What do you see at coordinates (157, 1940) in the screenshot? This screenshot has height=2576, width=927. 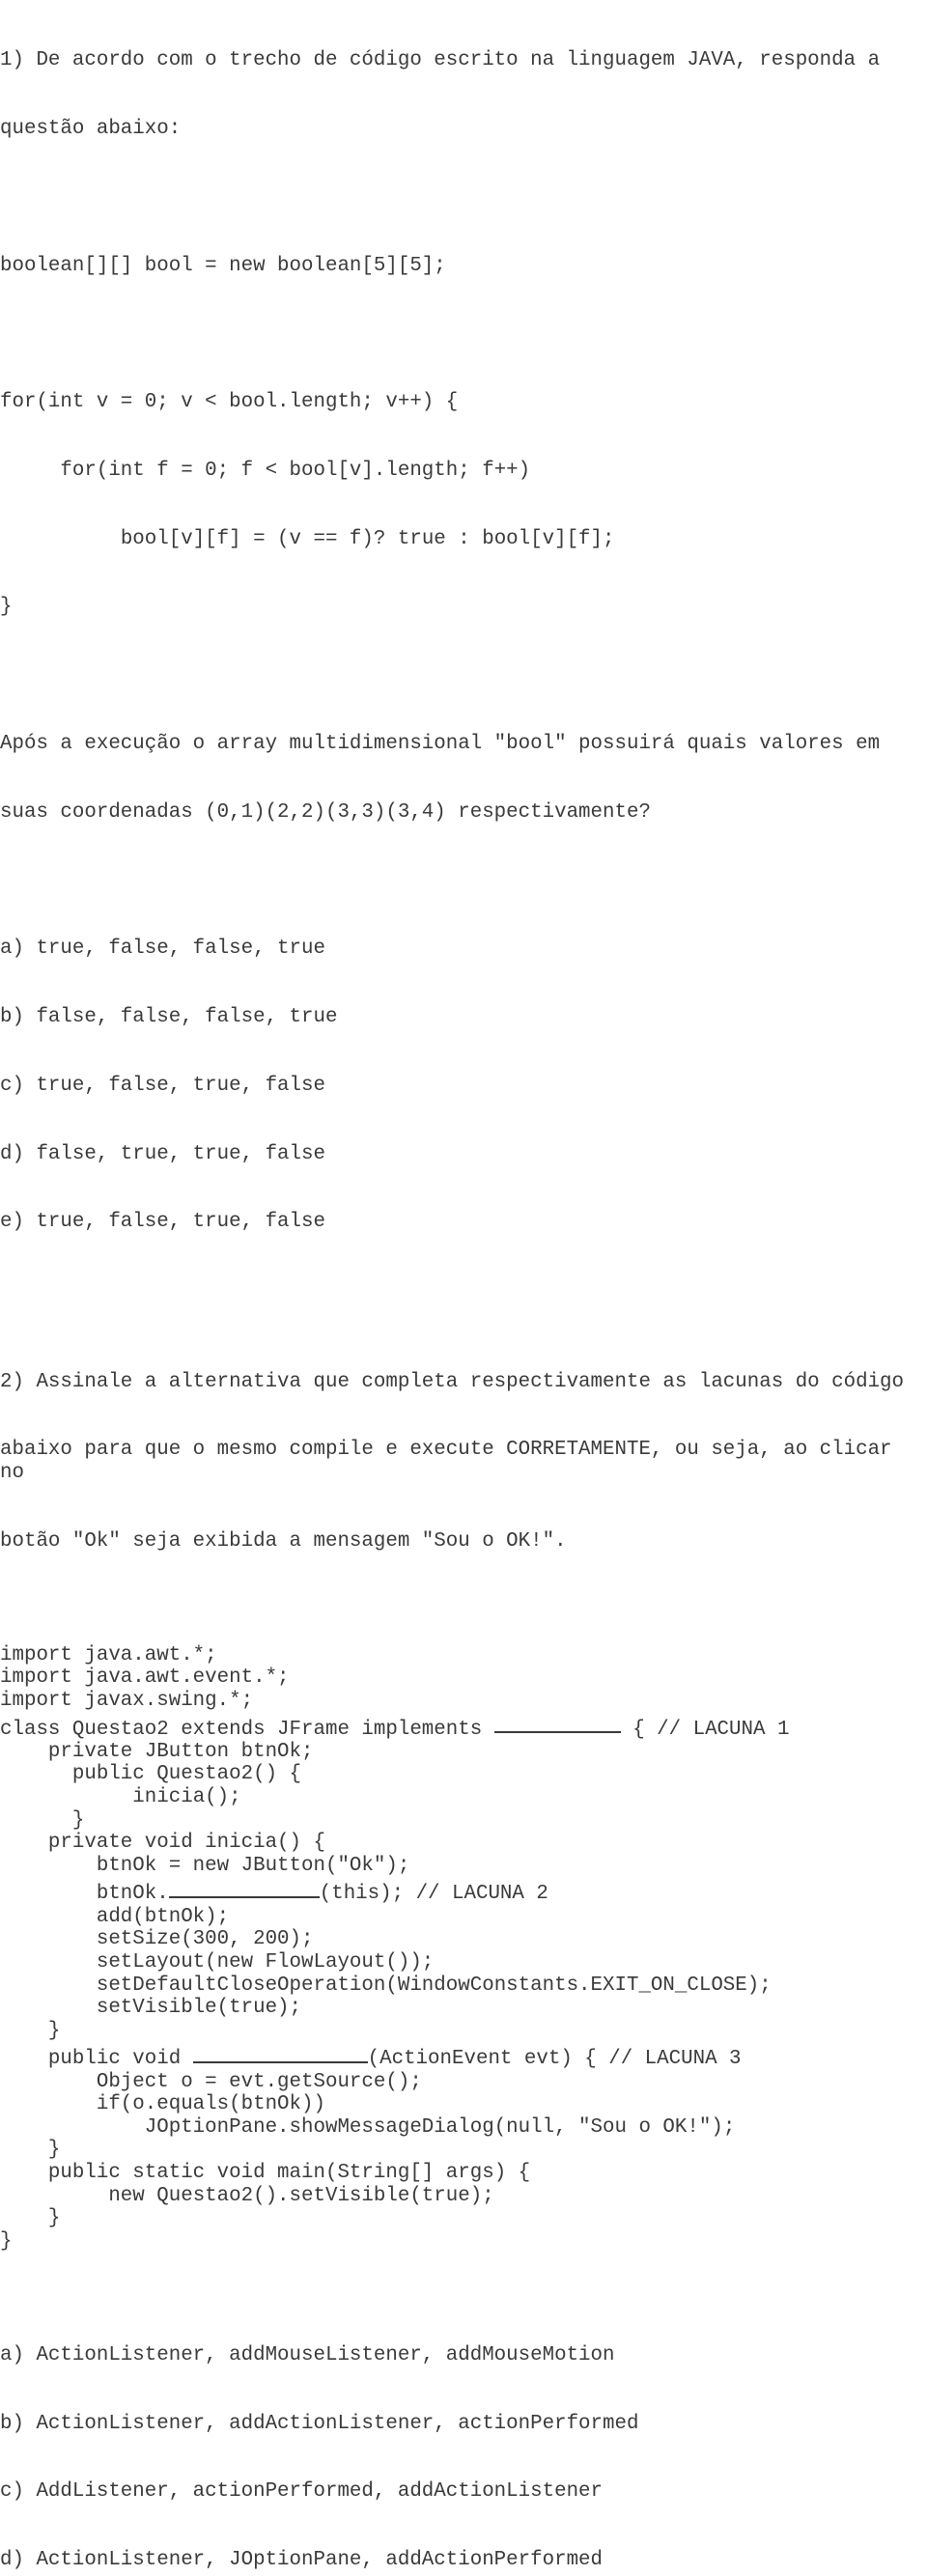 I see `code-line: setSize(300, 200);` at bounding box center [157, 1940].